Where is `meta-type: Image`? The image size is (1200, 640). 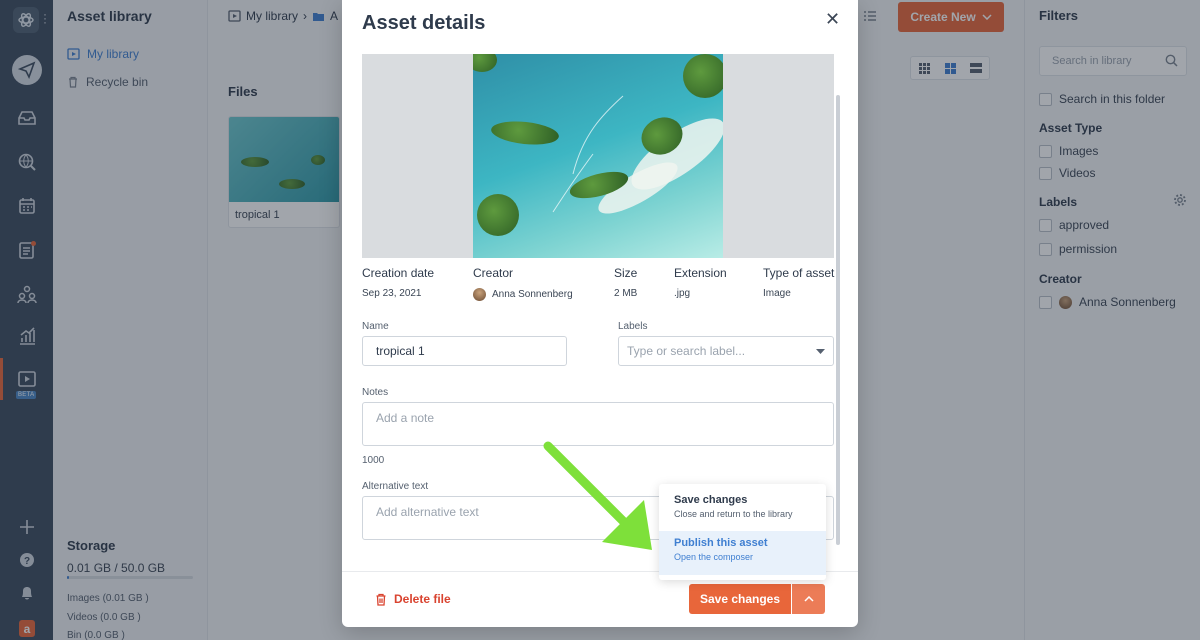
meta-type: Image is located at coordinates (777, 293).